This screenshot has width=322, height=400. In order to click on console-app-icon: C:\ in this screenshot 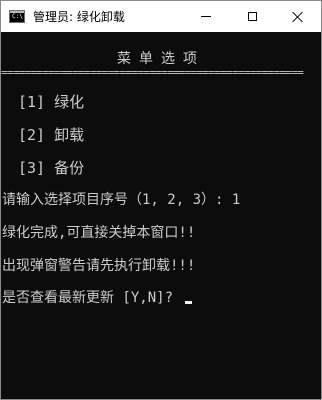, I will do `click(17, 16)`.